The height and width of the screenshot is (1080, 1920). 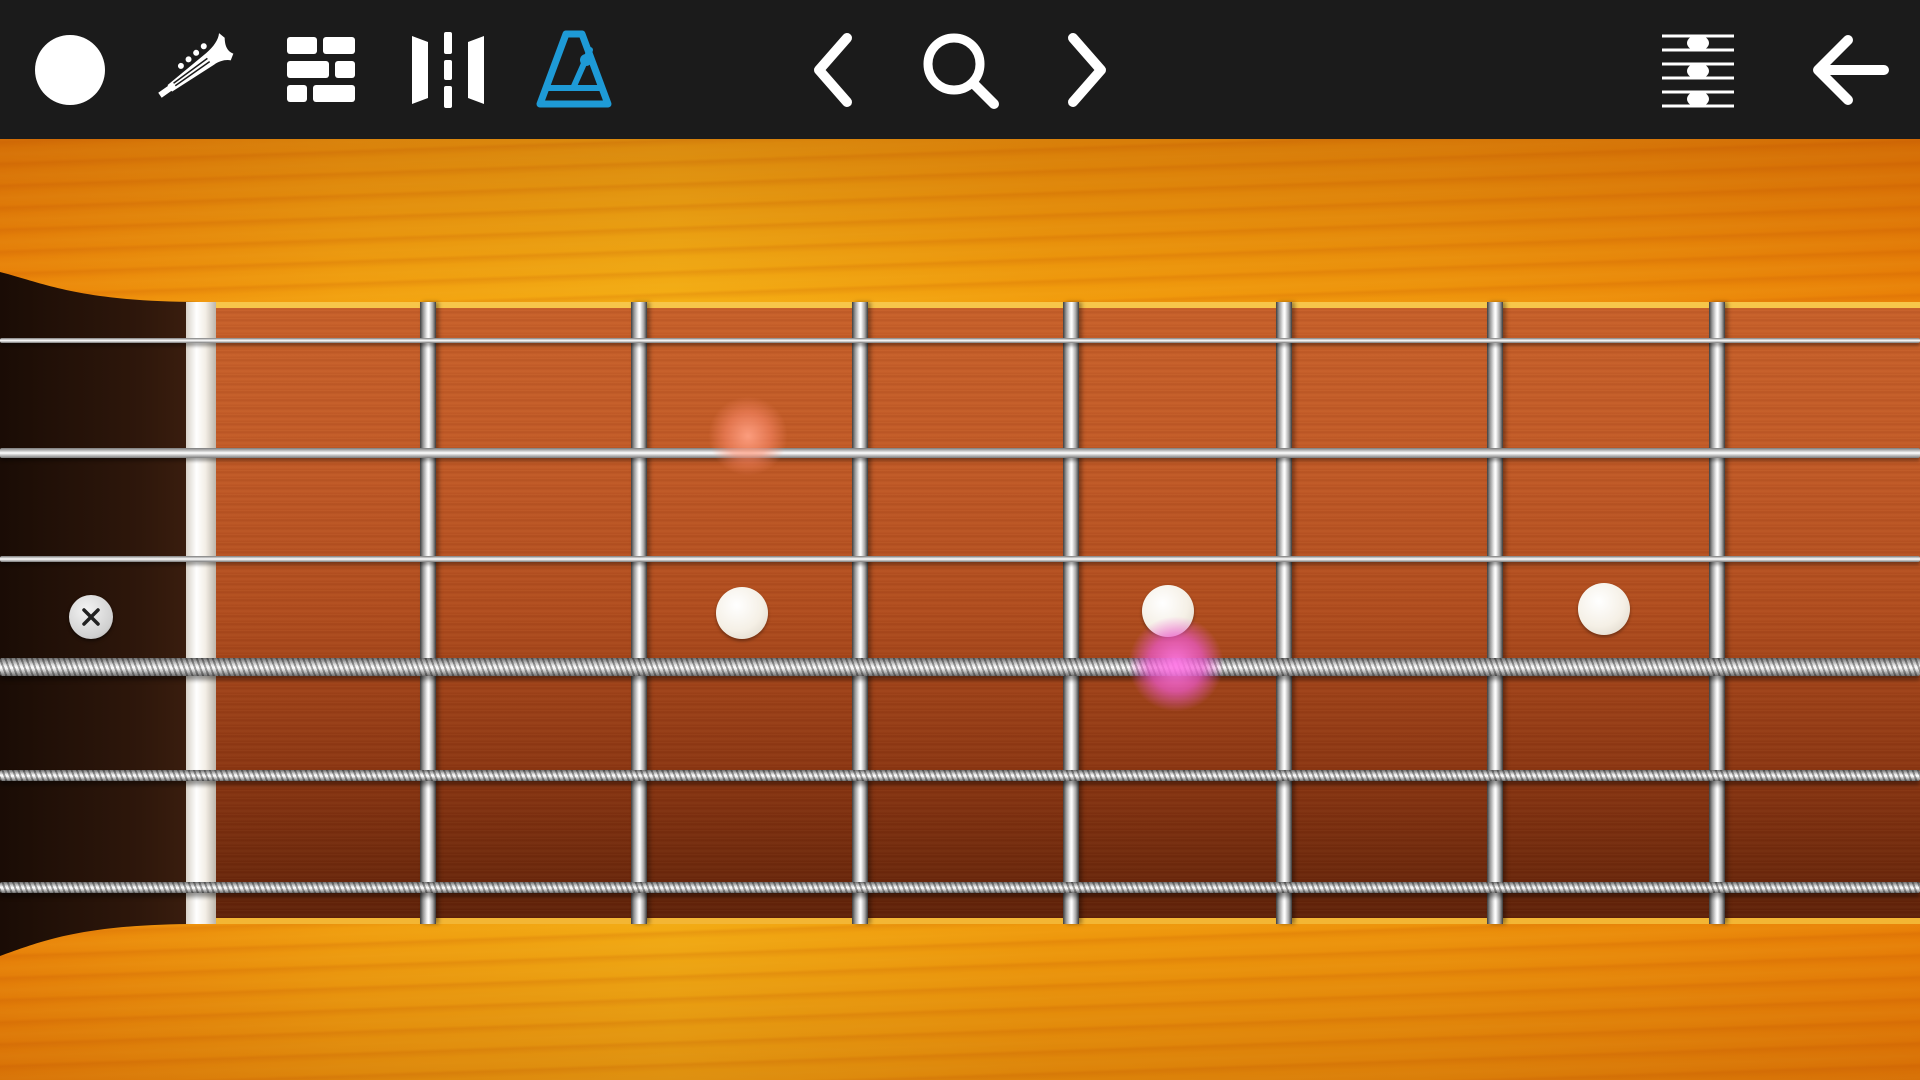 What do you see at coordinates (960, 559) in the screenshot?
I see `string-middle-thin` at bounding box center [960, 559].